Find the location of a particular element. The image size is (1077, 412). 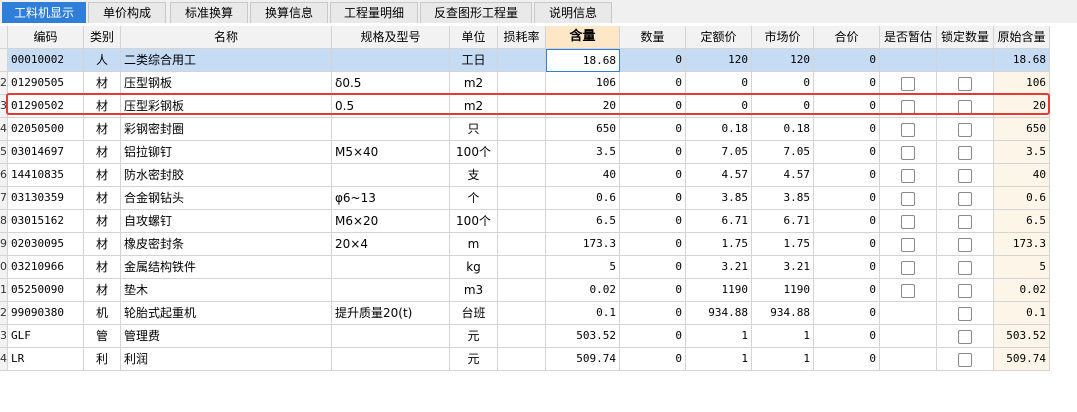

column-header-spec: 规格及型号 is located at coordinates (391, 37).